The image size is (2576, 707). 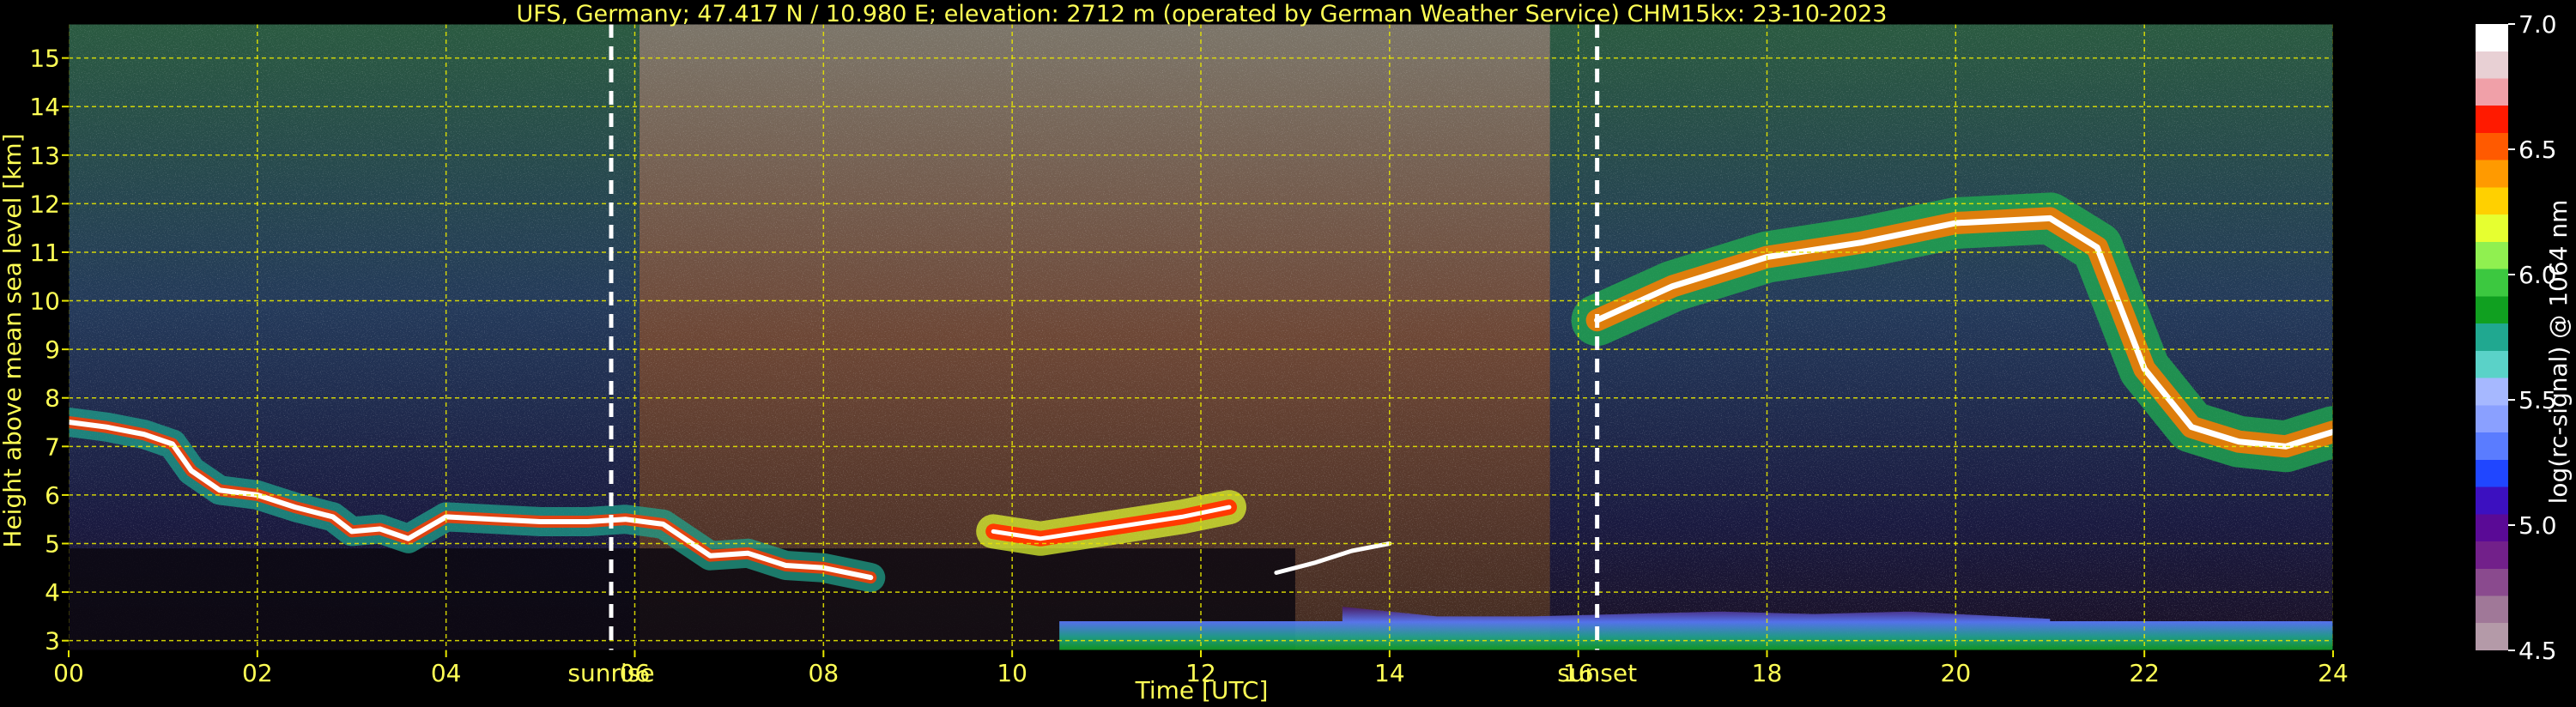 I want to click on y-tick-label: 3, so click(x=52, y=641).